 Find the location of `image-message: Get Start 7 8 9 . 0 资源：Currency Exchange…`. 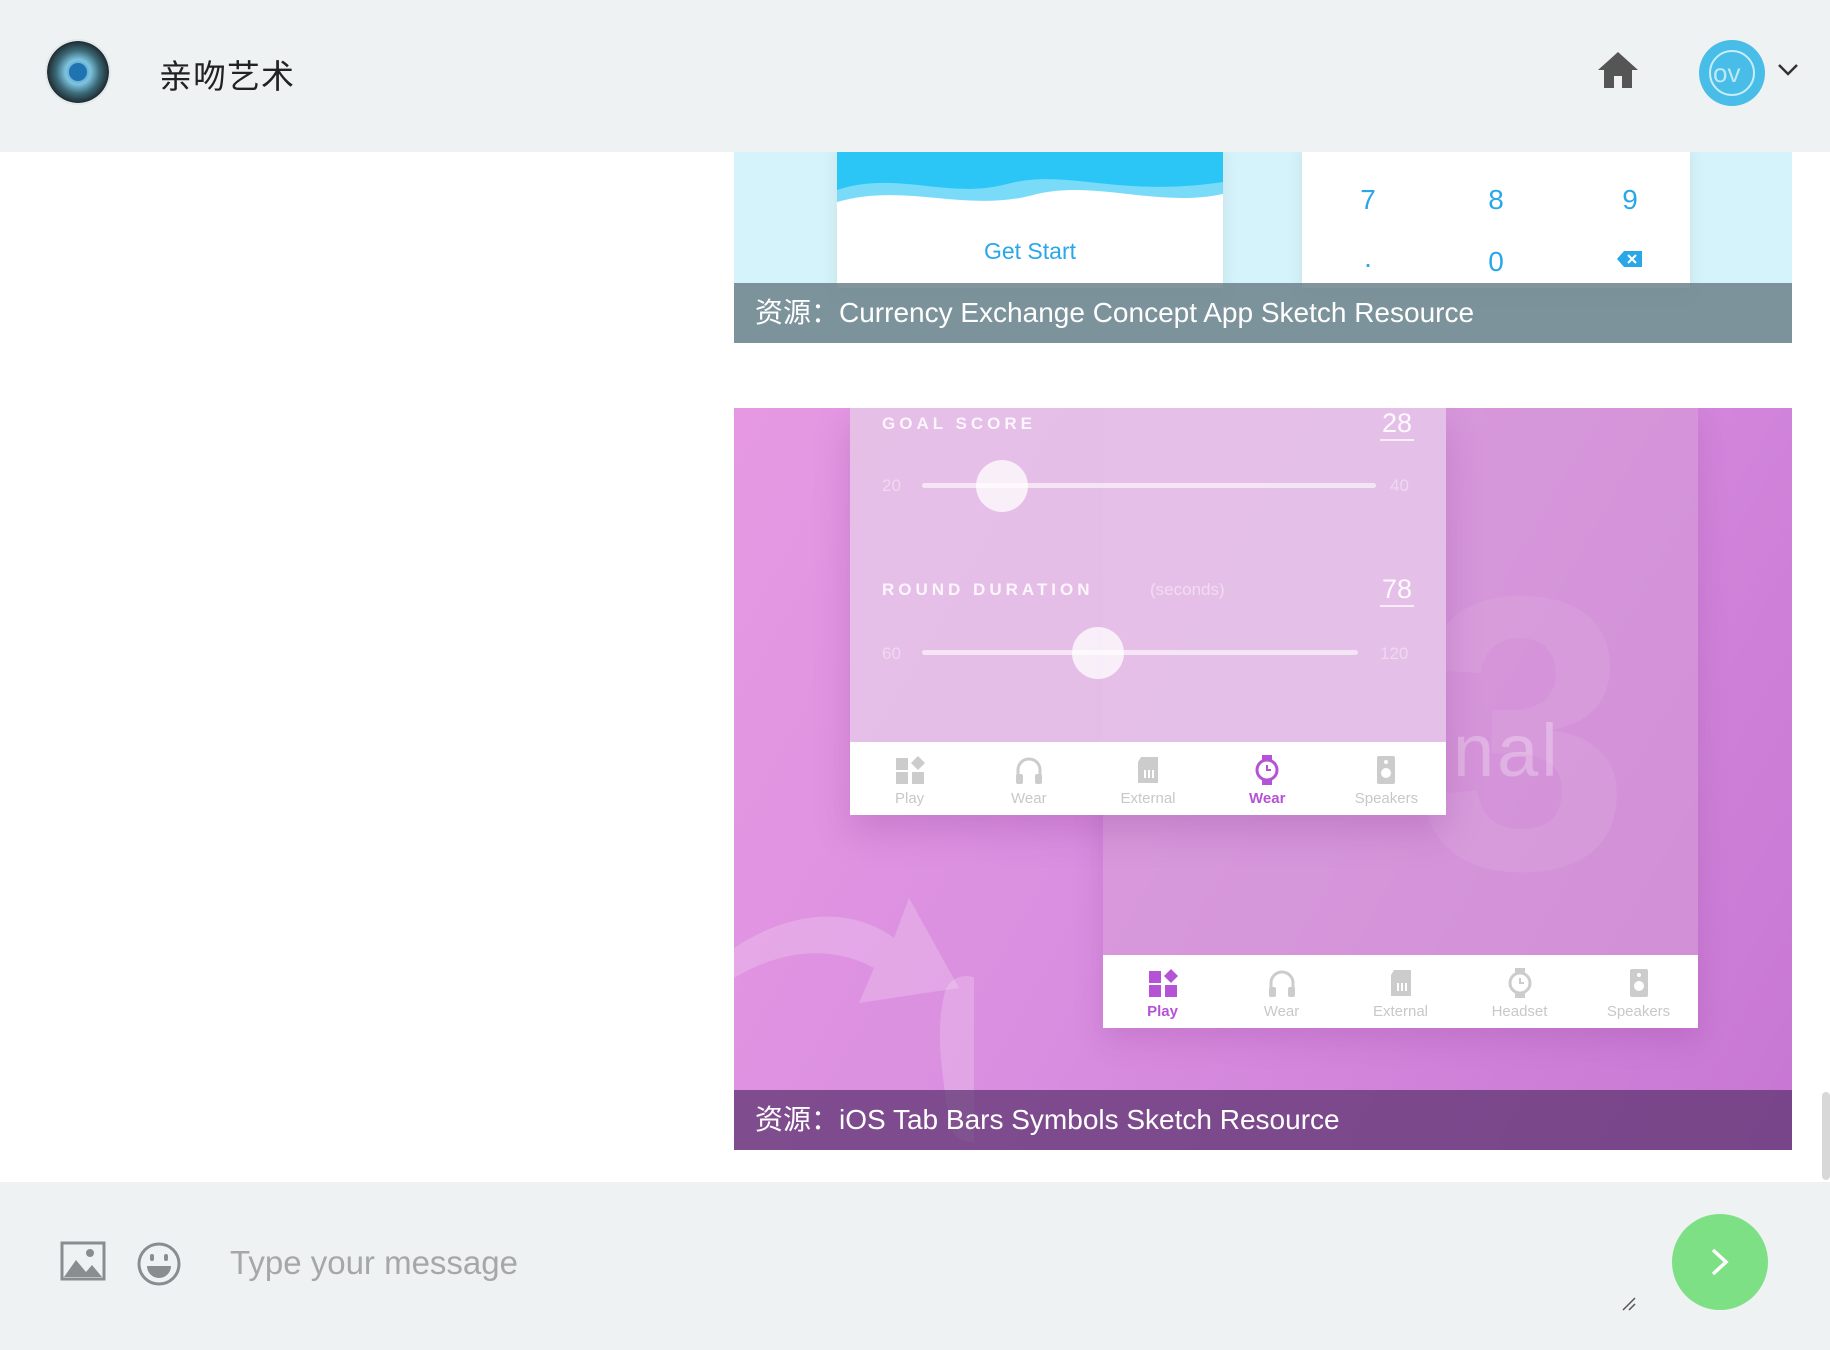

image-message: Get Start 7 8 9 . 0 资源：Currency Exchange… is located at coordinates (1263, 247).